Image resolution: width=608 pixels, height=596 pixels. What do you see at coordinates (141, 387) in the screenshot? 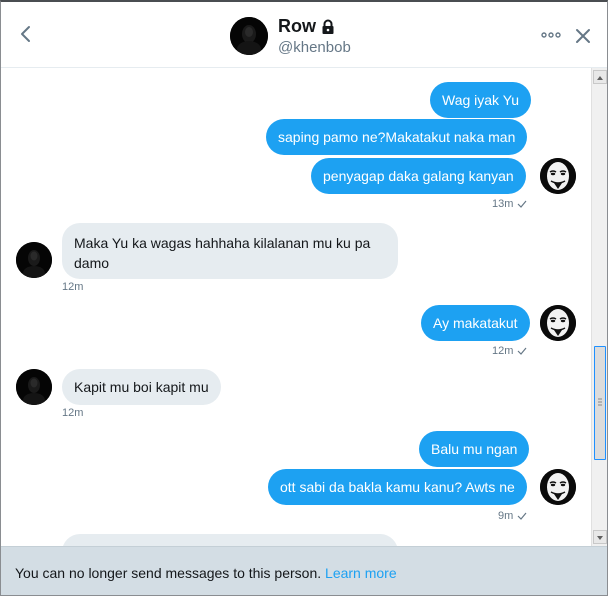
I see `message-bubble: Kapit mu boi kapit mu` at bounding box center [141, 387].